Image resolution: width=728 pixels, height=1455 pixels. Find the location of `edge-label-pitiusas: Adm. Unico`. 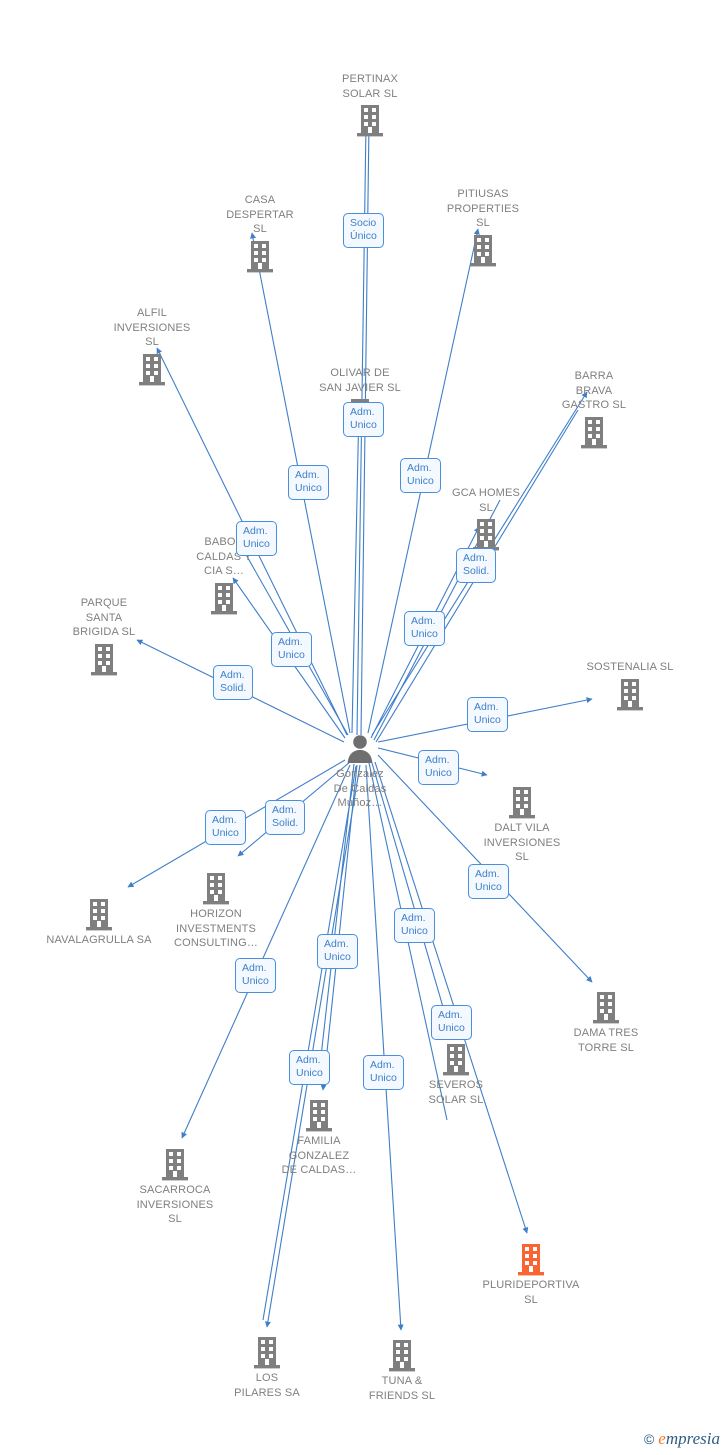

edge-label-pitiusas: Adm. Unico is located at coordinates (420, 475).